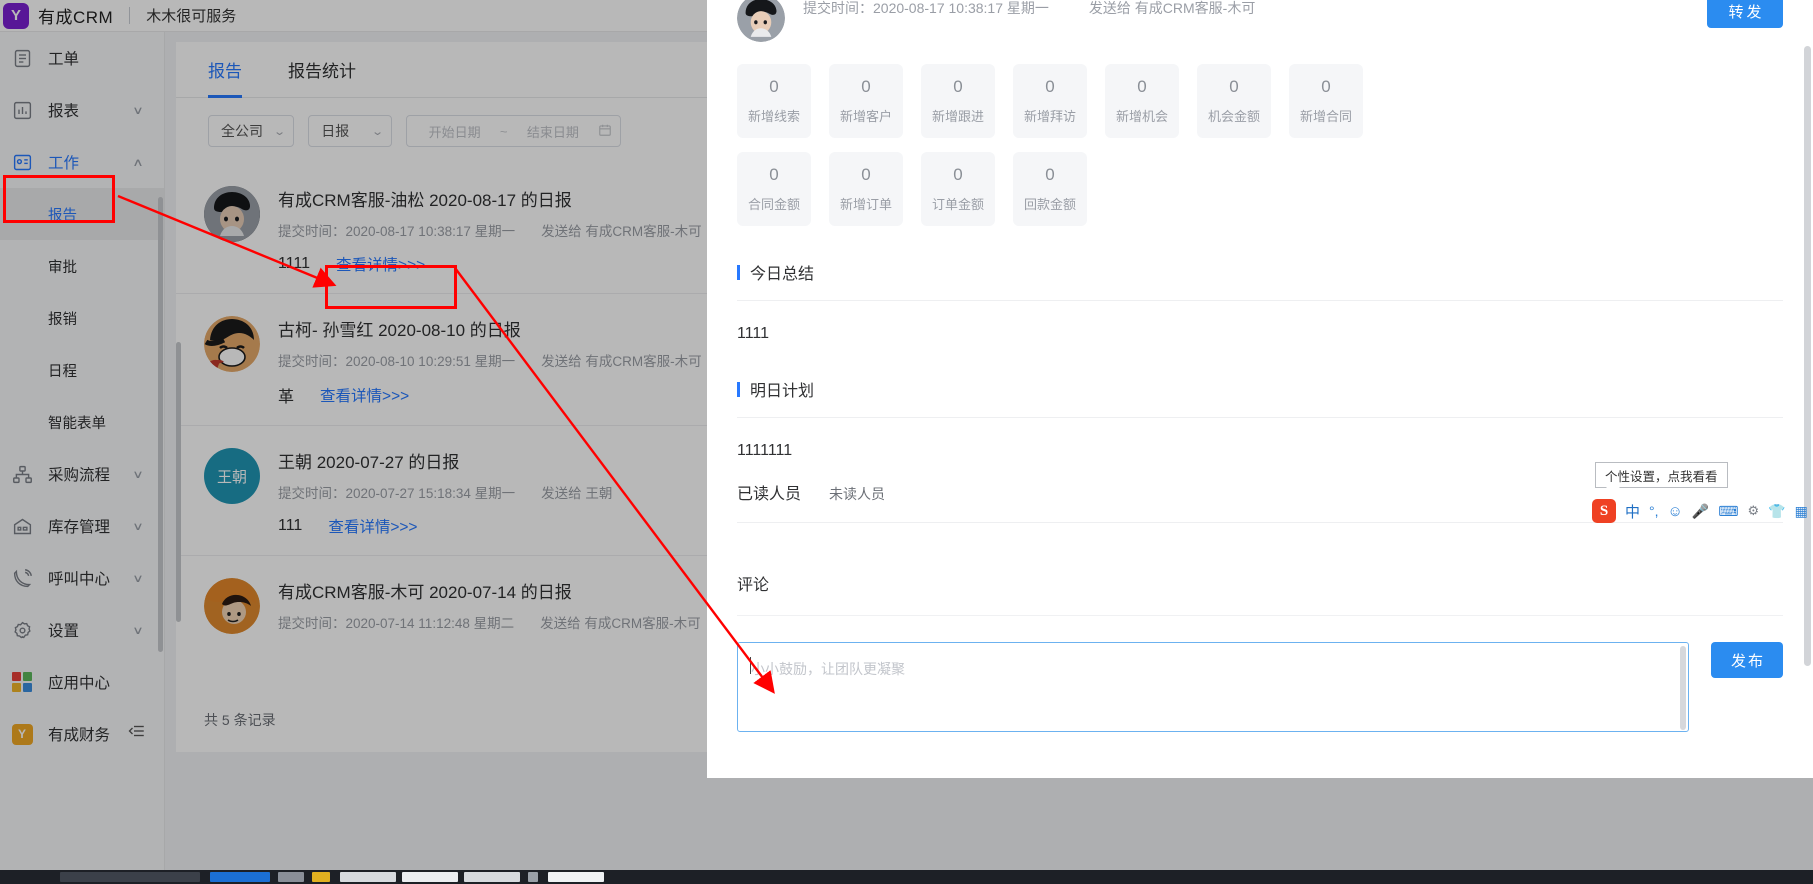 This screenshot has height=884, width=1813. Describe the element at coordinates (1050, 189) in the screenshot. I see `stat-card: 0 回款金额` at that location.